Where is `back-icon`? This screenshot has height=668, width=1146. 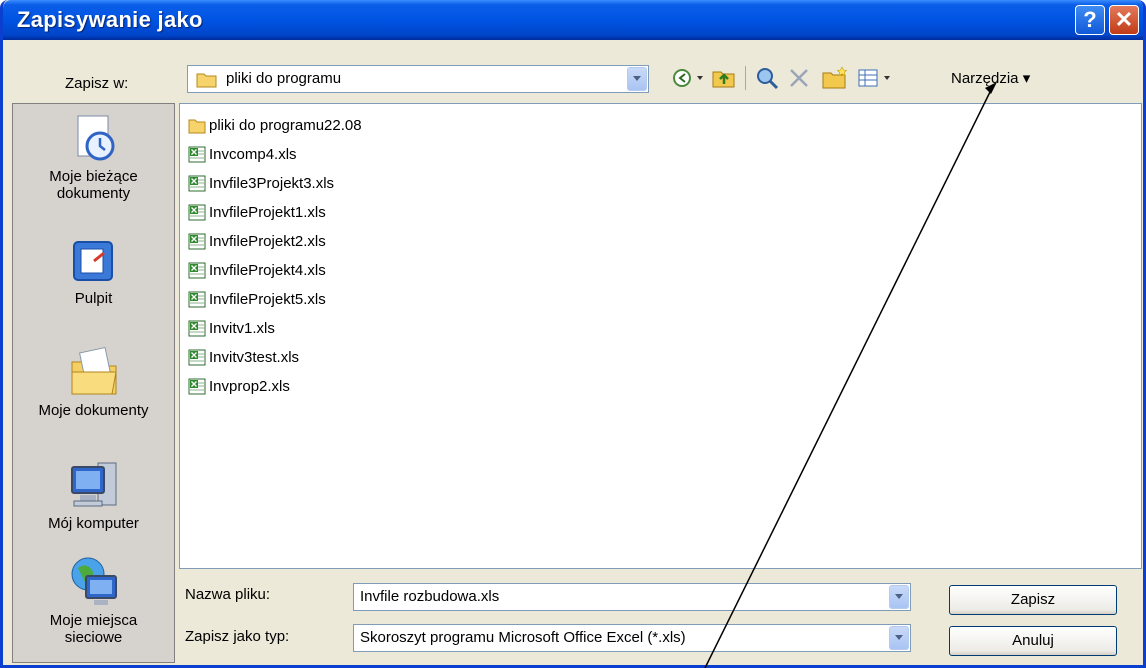
back-icon is located at coordinates (689, 78).